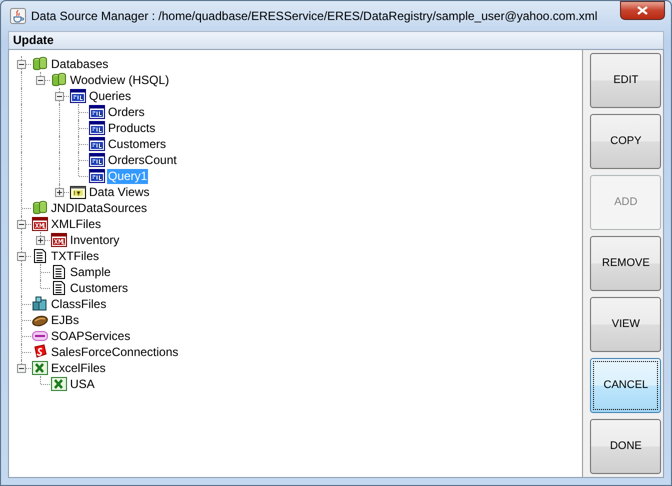 This screenshot has width=672, height=486. Describe the element at coordinates (78, 192) in the screenshot. I see `dataview-icon` at that location.